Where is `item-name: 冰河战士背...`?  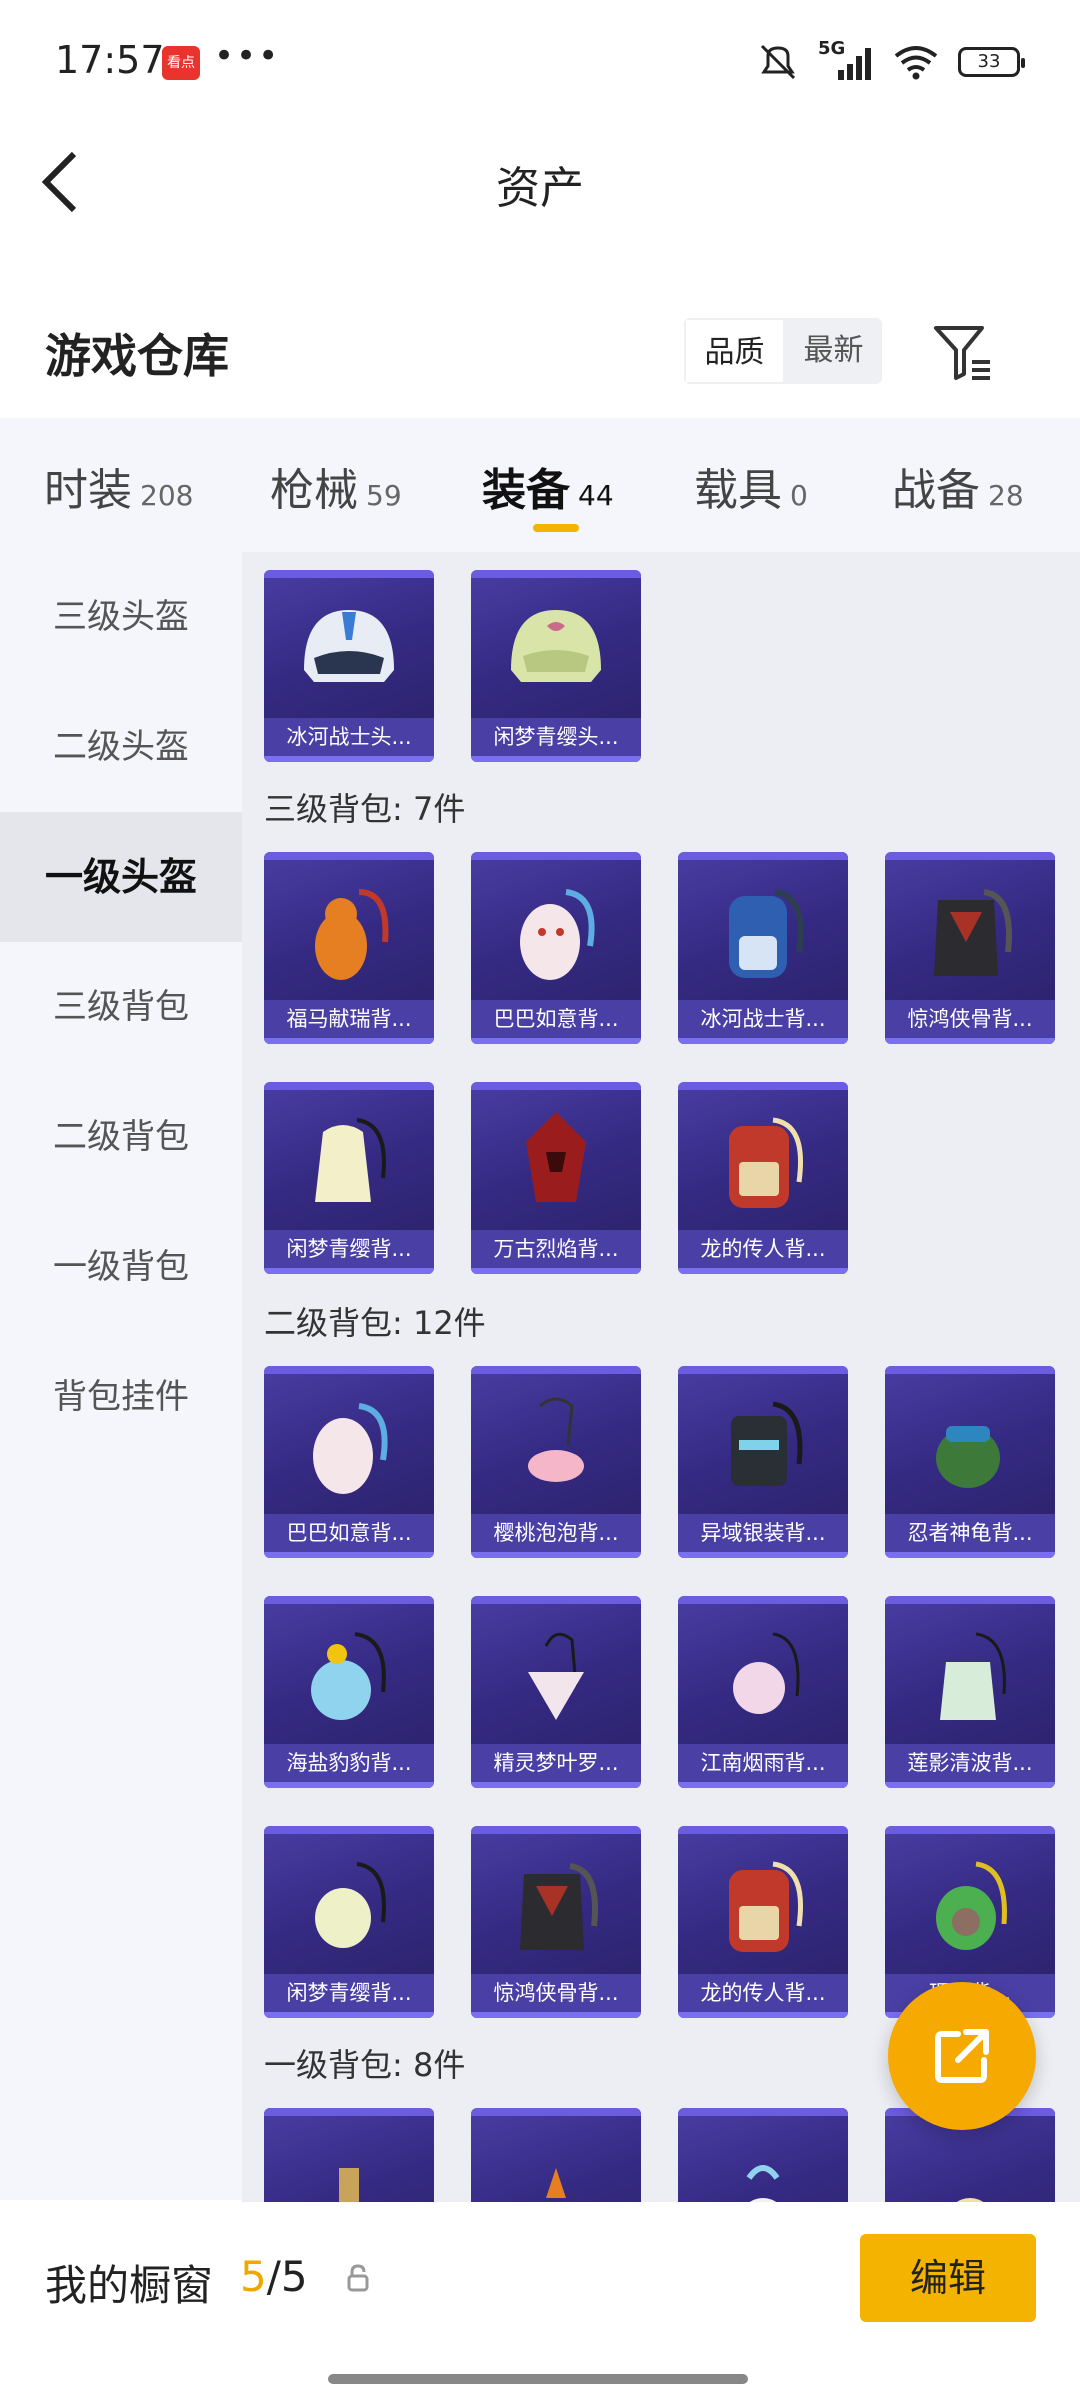 item-name: 冰河战士背... is located at coordinates (763, 1019).